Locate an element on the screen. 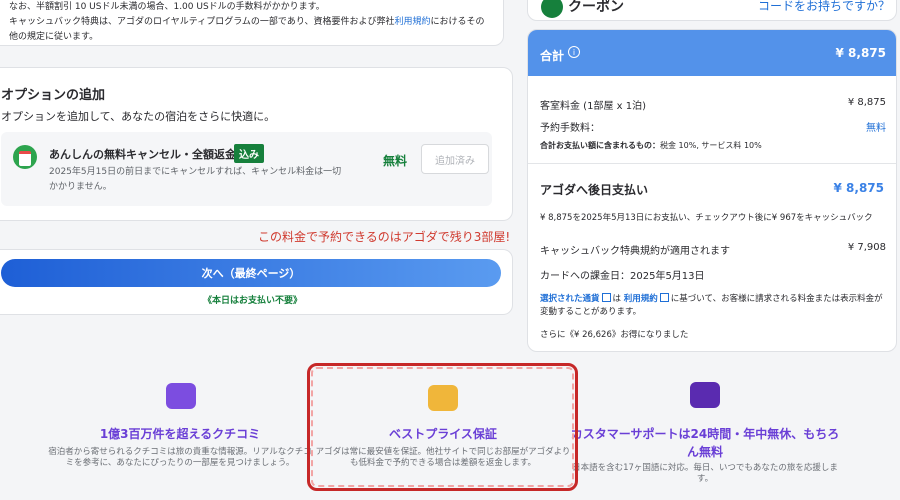  coupon-code-link: コードをお持ちですか？ is located at coordinates (824, 7).